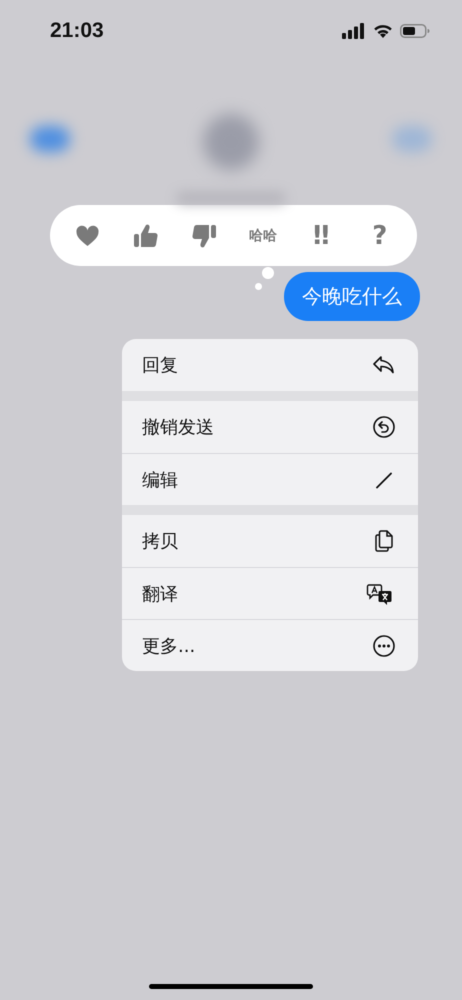 Image resolution: width=462 pixels, height=1000 pixels. I want to click on reaction-label: ?, so click(380, 235).